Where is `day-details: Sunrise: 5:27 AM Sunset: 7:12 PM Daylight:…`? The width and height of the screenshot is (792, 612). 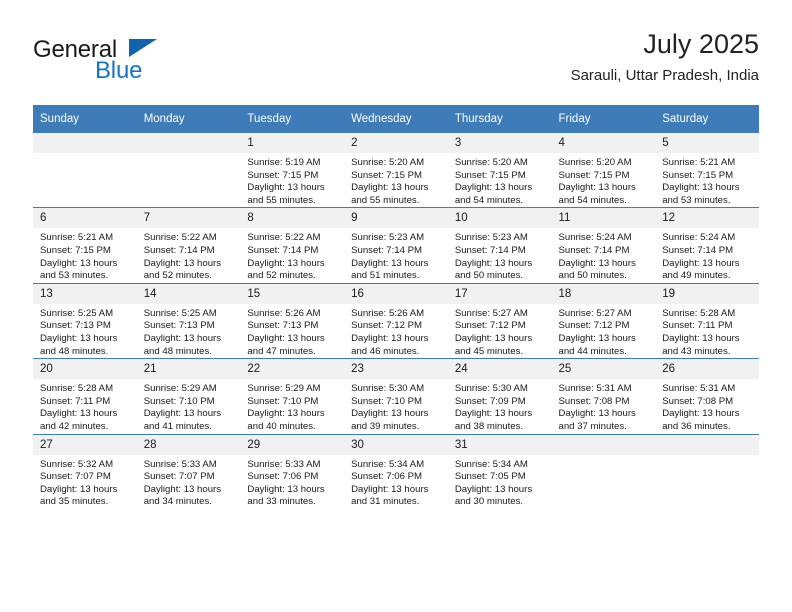
day-details: Sunrise: 5:27 AM Sunset: 7:12 PM Daylight:… is located at coordinates (604, 331).